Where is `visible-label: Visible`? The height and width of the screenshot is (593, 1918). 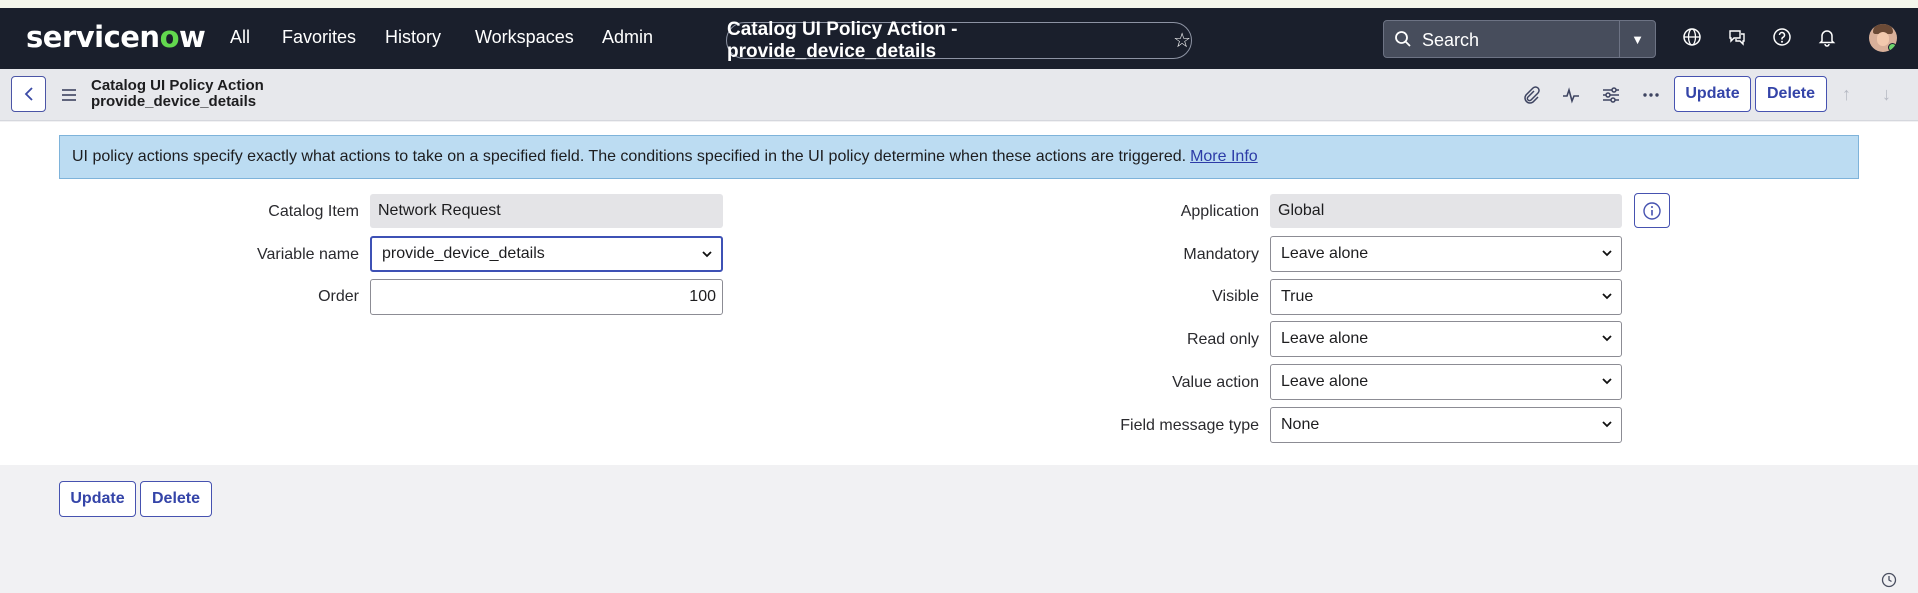
visible-label: Visible is located at coordinates (1235, 296).